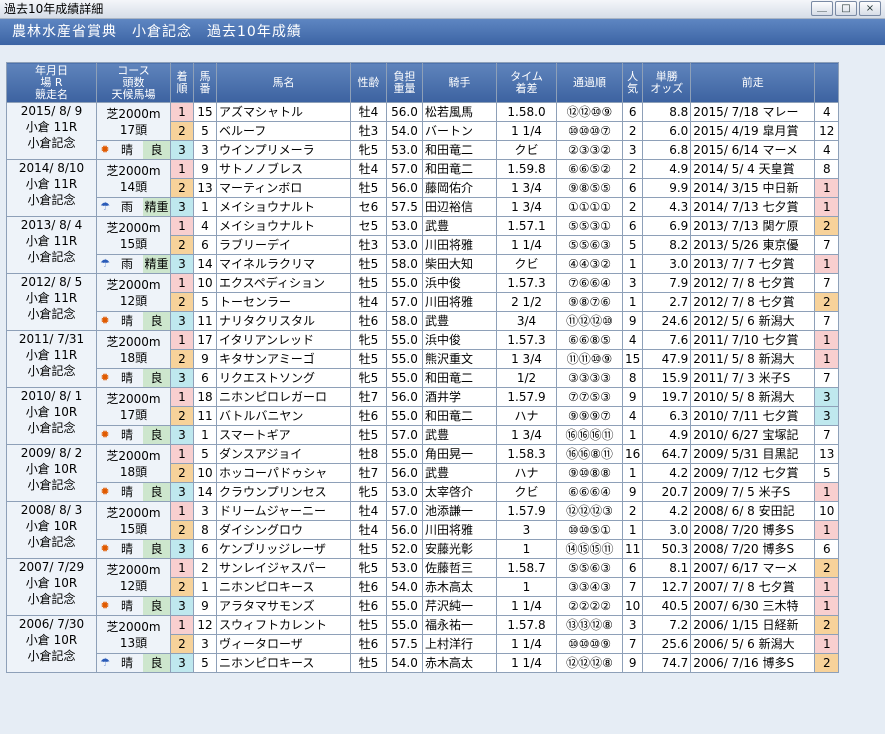 The width and height of the screenshot is (885, 734). What do you see at coordinates (51, 82) in the screenshot?
I see `col-date: 年月日場 R 競走名` at bounding box center [51, 82].